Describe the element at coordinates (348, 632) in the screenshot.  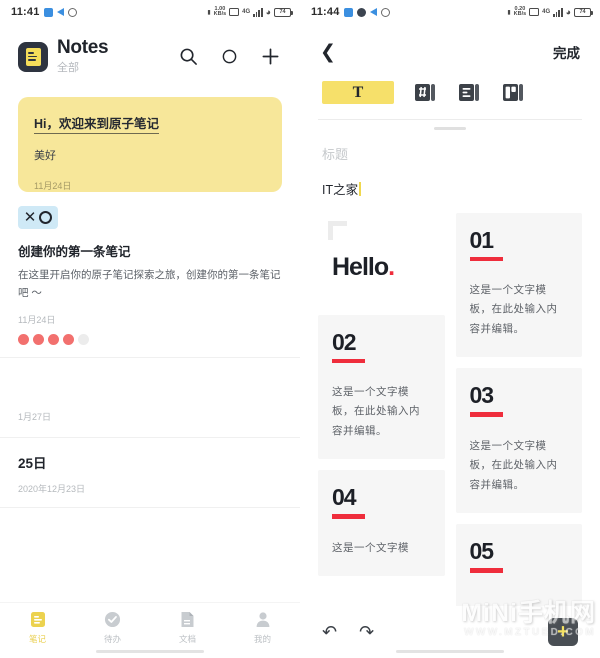
I see `undo-redo-group: ↶ ↷` at that location.